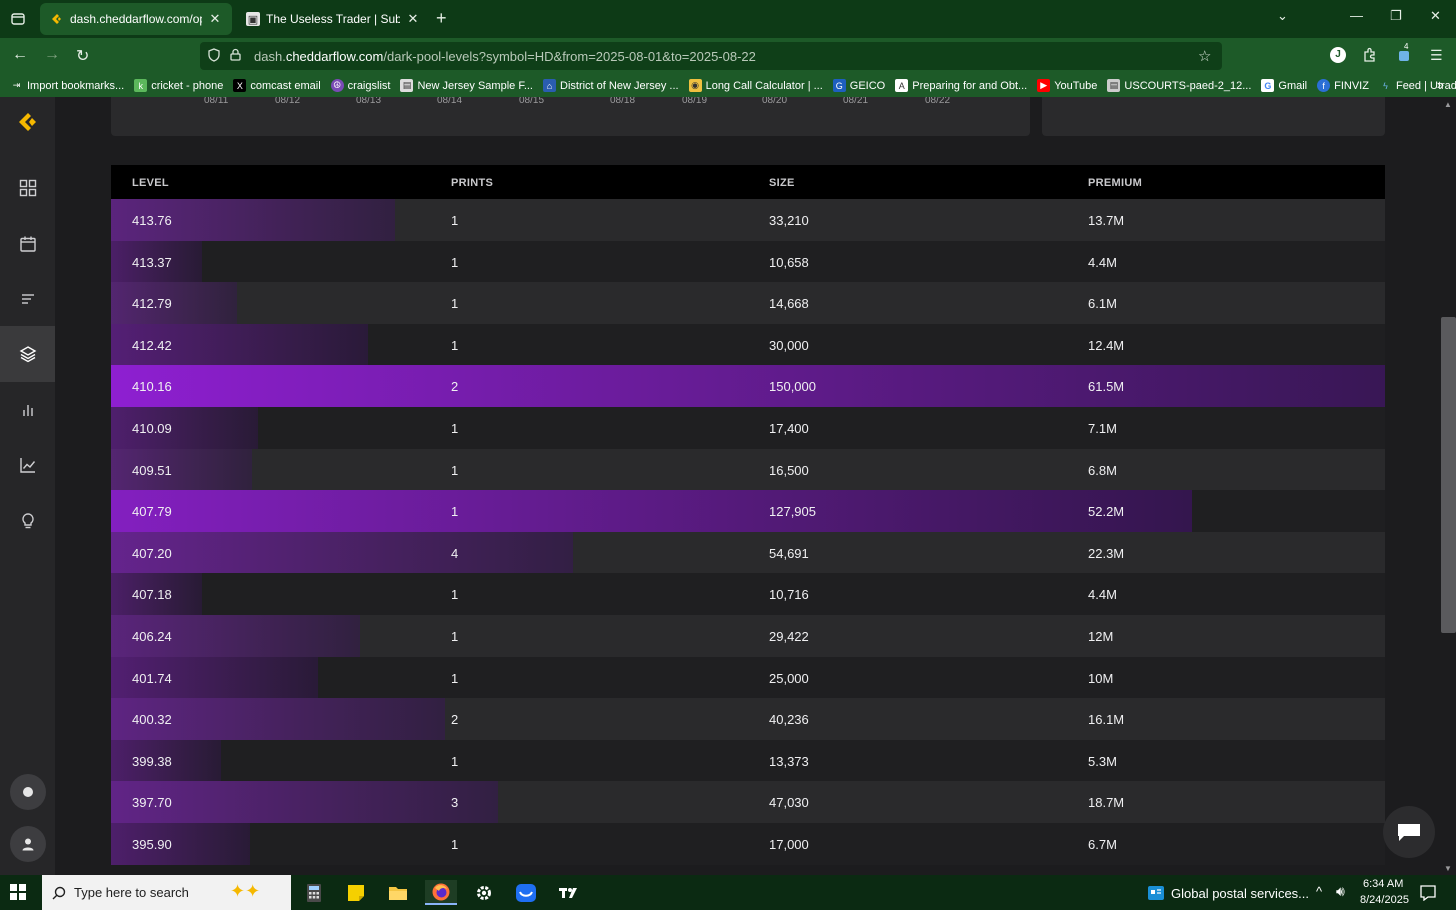 The image size is (1456, 910). What do you see at coordinates (28, 122) in the screenshot?
I see `cheddarflow-logo-icon` at bounding box center [28, 122].